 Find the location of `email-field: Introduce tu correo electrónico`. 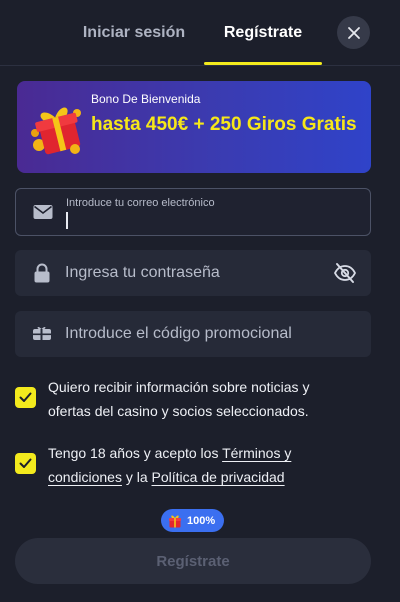

email-field: Introduce tu correo electrónico is located at coordinates (193, 212).